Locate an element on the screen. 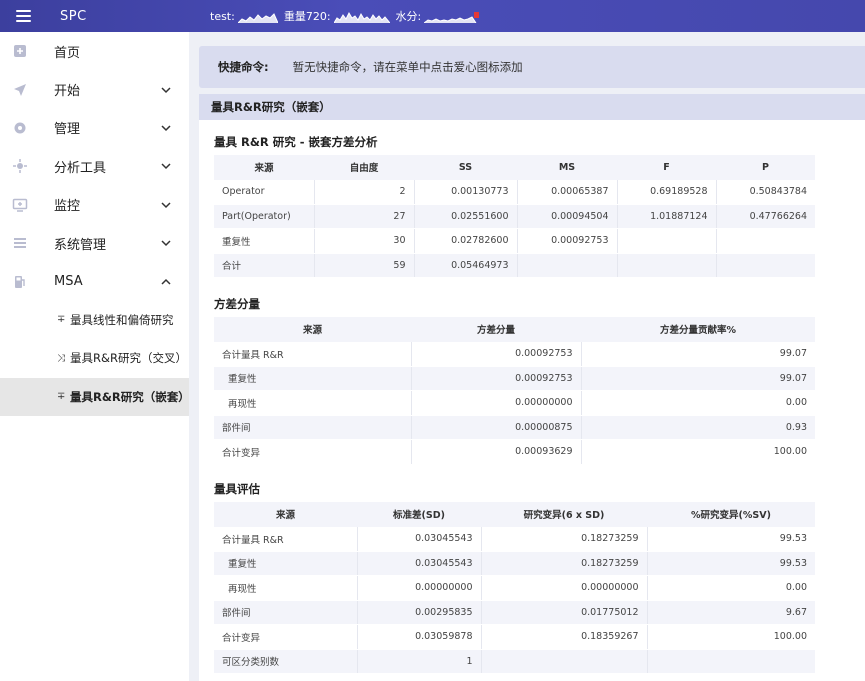 The width and height of the screenshot is (865, 681). anova-title: 量具 R&R 研究 - 嵌套方差分析 is located at coordinates (296, 142).